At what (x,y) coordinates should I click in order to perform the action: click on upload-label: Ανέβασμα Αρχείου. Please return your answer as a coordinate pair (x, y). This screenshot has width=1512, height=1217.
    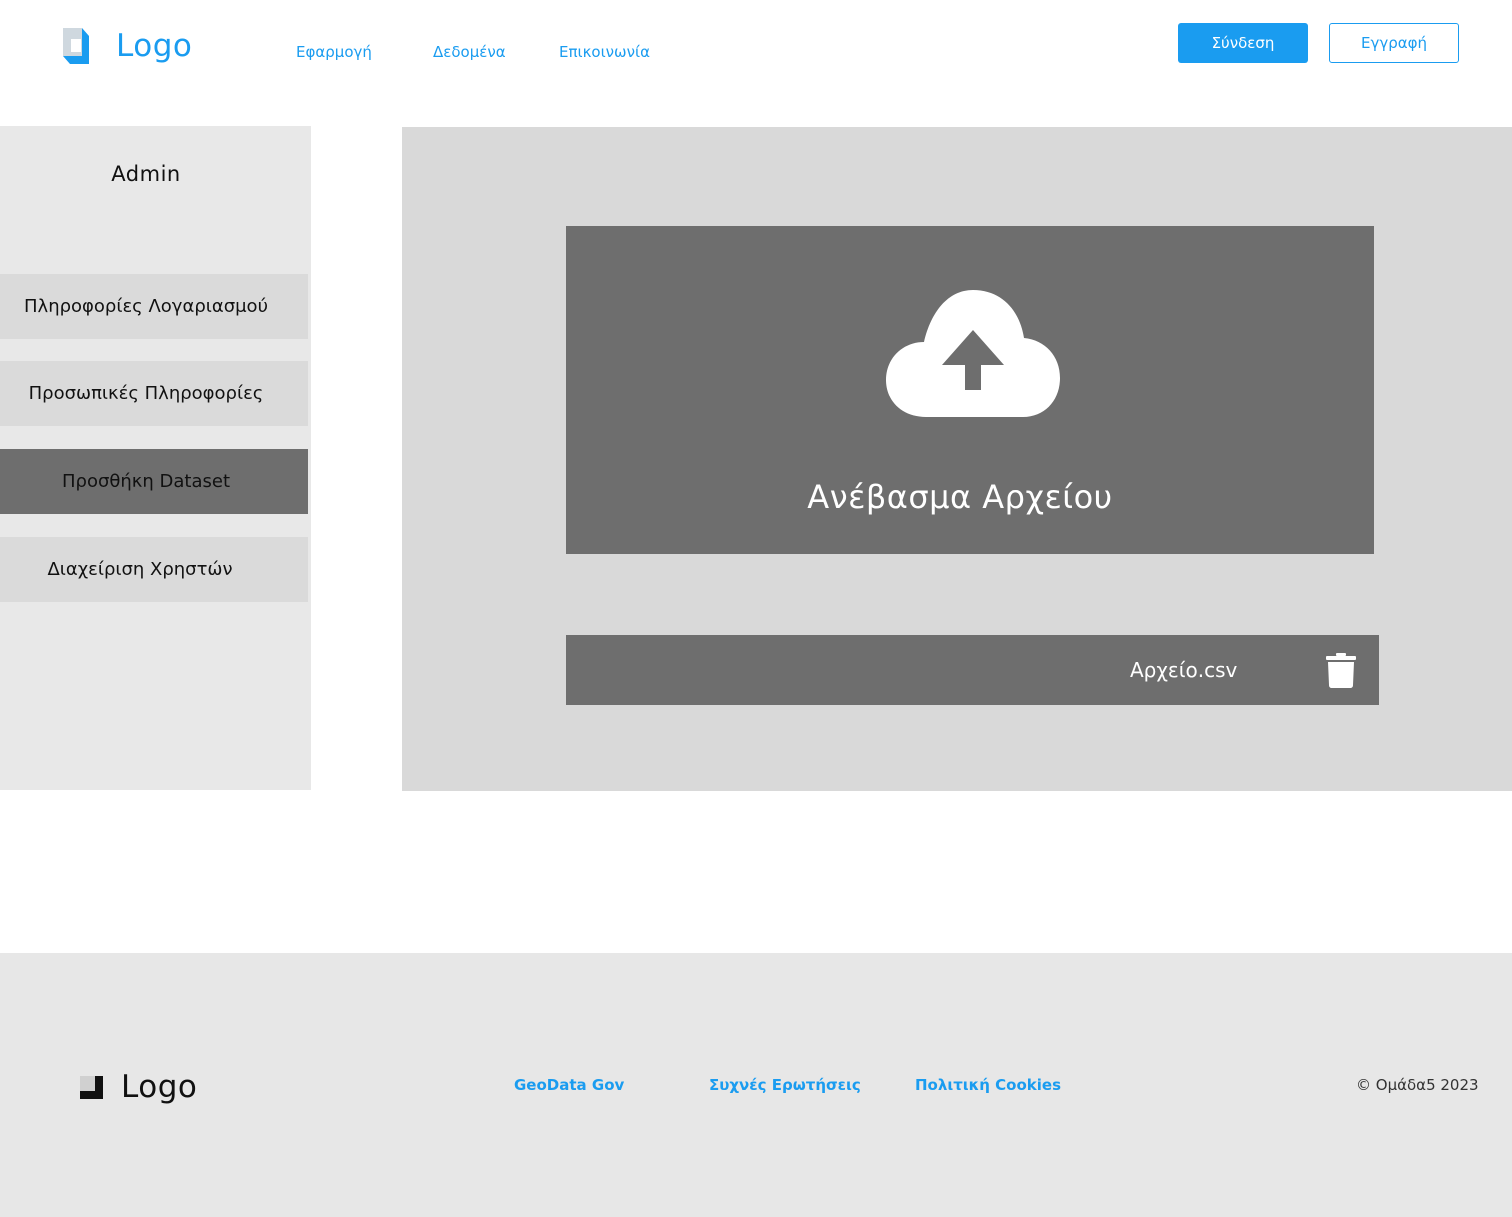
    Looking at the image, I should click on (960, 497).